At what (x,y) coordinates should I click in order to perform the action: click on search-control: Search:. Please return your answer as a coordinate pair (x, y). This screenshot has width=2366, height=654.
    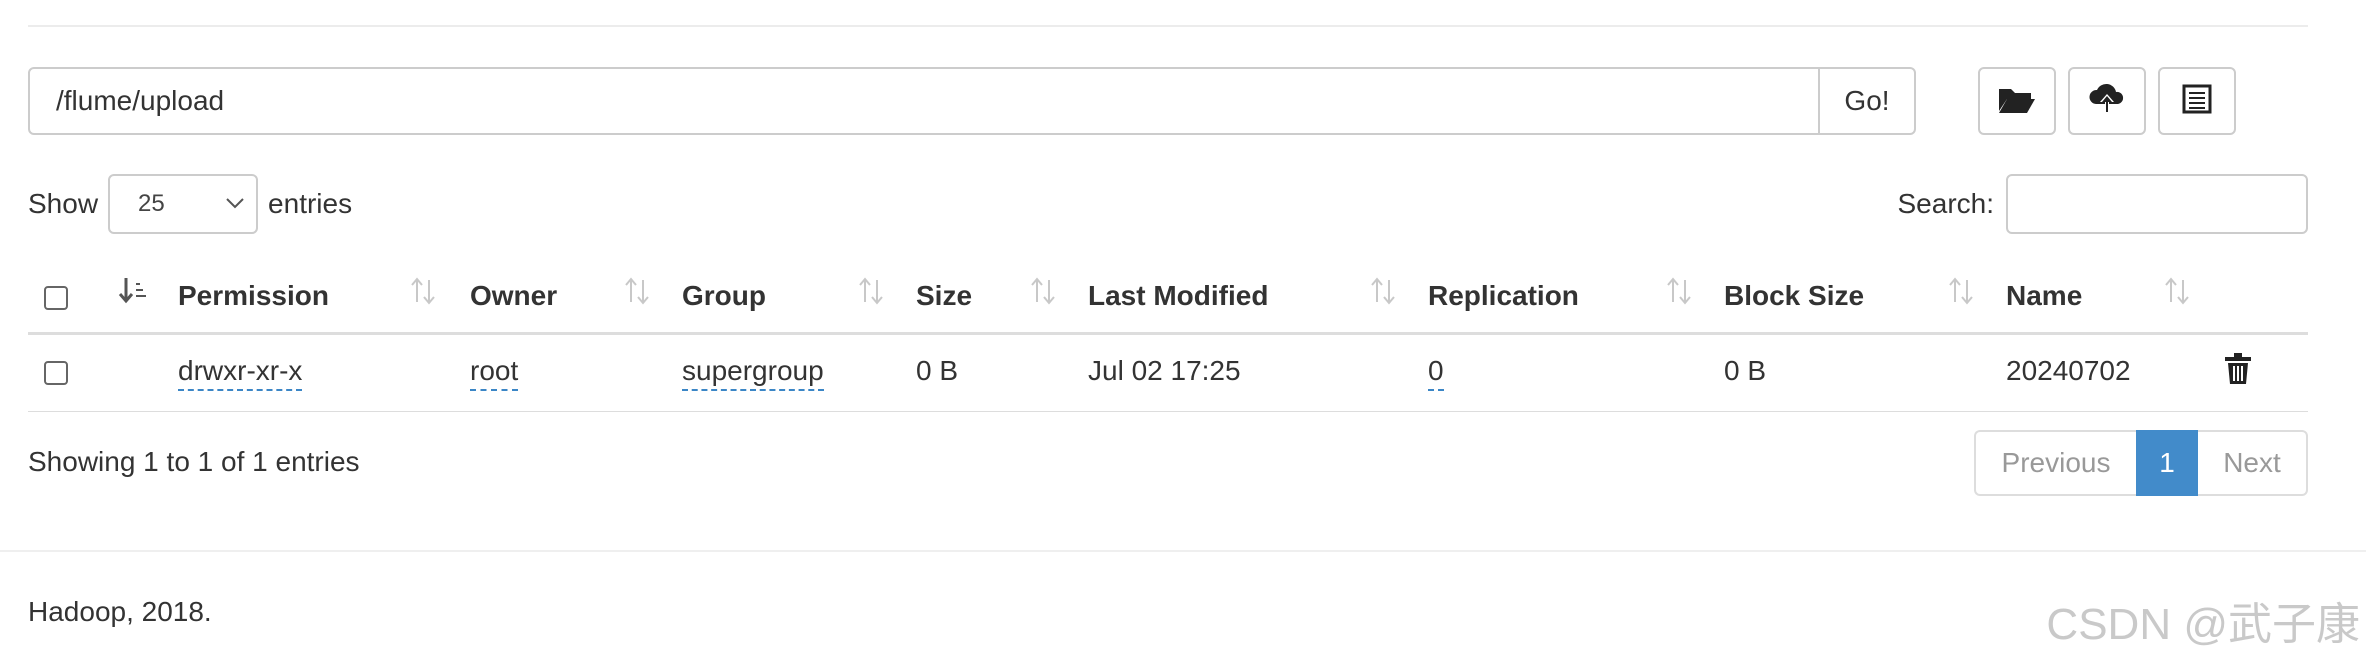
    Looking at the image, I should click on (2102, 204).